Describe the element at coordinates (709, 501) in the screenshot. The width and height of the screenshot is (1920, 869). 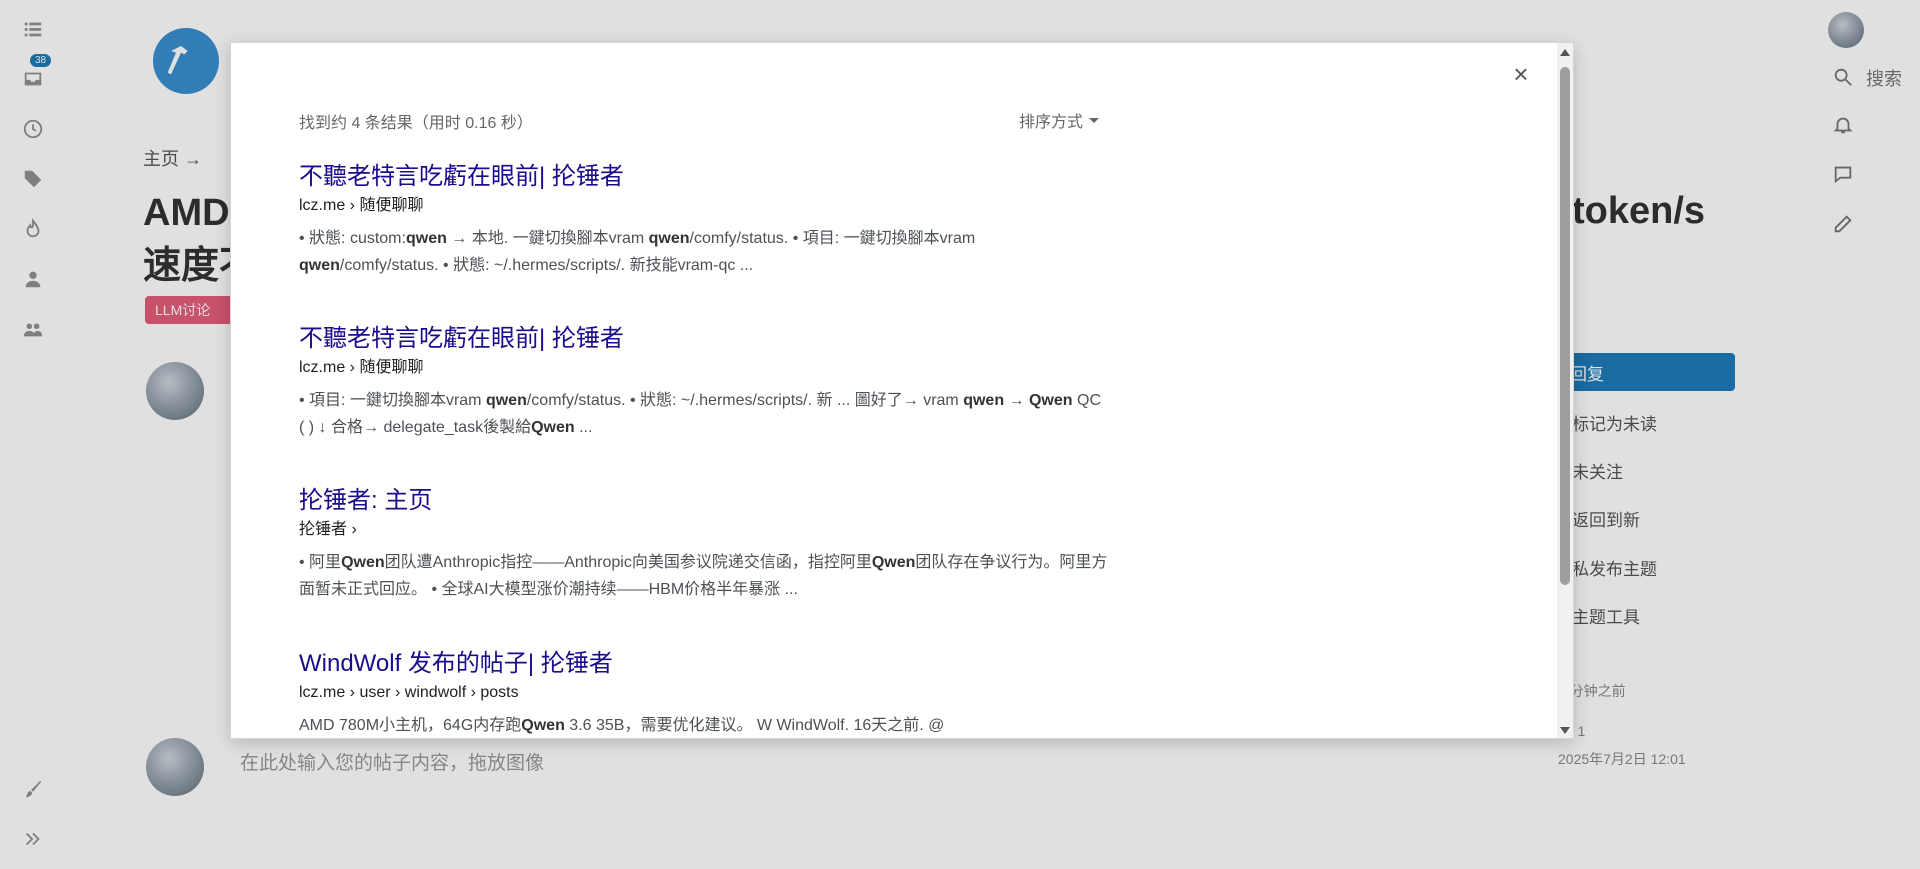
I see `result-title-link: 抡锤者: 主页` at that location.